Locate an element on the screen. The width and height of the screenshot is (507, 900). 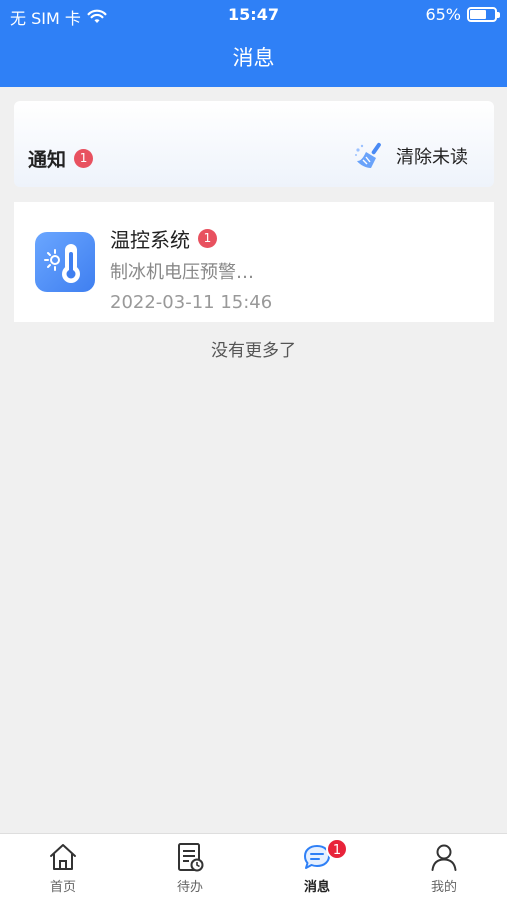
broom-icon is located at coordinates (368, 155).